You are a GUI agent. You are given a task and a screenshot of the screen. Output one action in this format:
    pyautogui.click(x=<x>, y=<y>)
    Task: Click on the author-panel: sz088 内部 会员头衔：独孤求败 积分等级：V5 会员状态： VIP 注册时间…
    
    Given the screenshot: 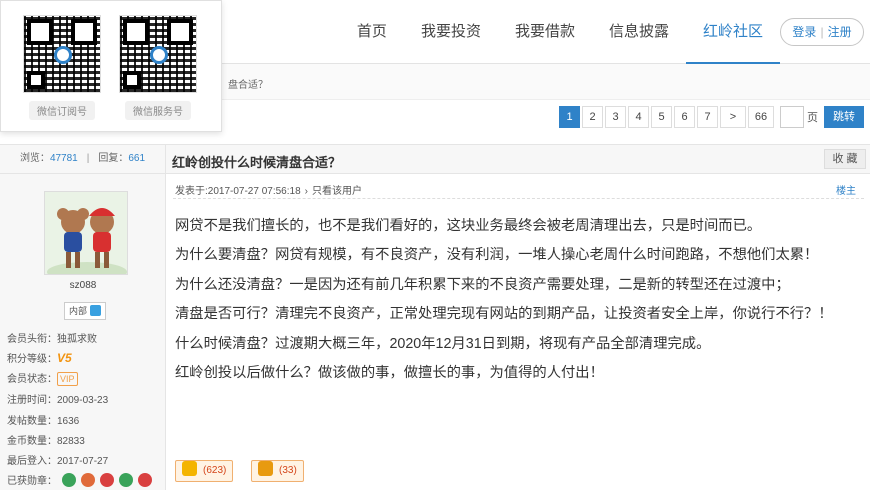 What is the action you would take?
    pyautogui.click(x=83, y=332)
    